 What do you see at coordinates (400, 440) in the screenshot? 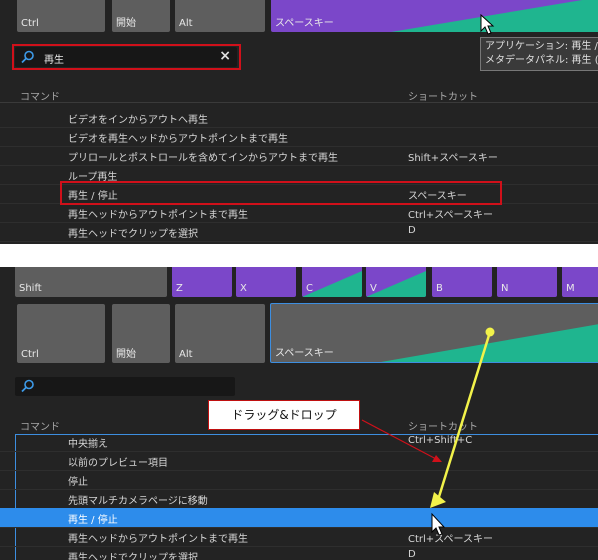
I see `callout-pointer-line` at bounding box center [400, 440].